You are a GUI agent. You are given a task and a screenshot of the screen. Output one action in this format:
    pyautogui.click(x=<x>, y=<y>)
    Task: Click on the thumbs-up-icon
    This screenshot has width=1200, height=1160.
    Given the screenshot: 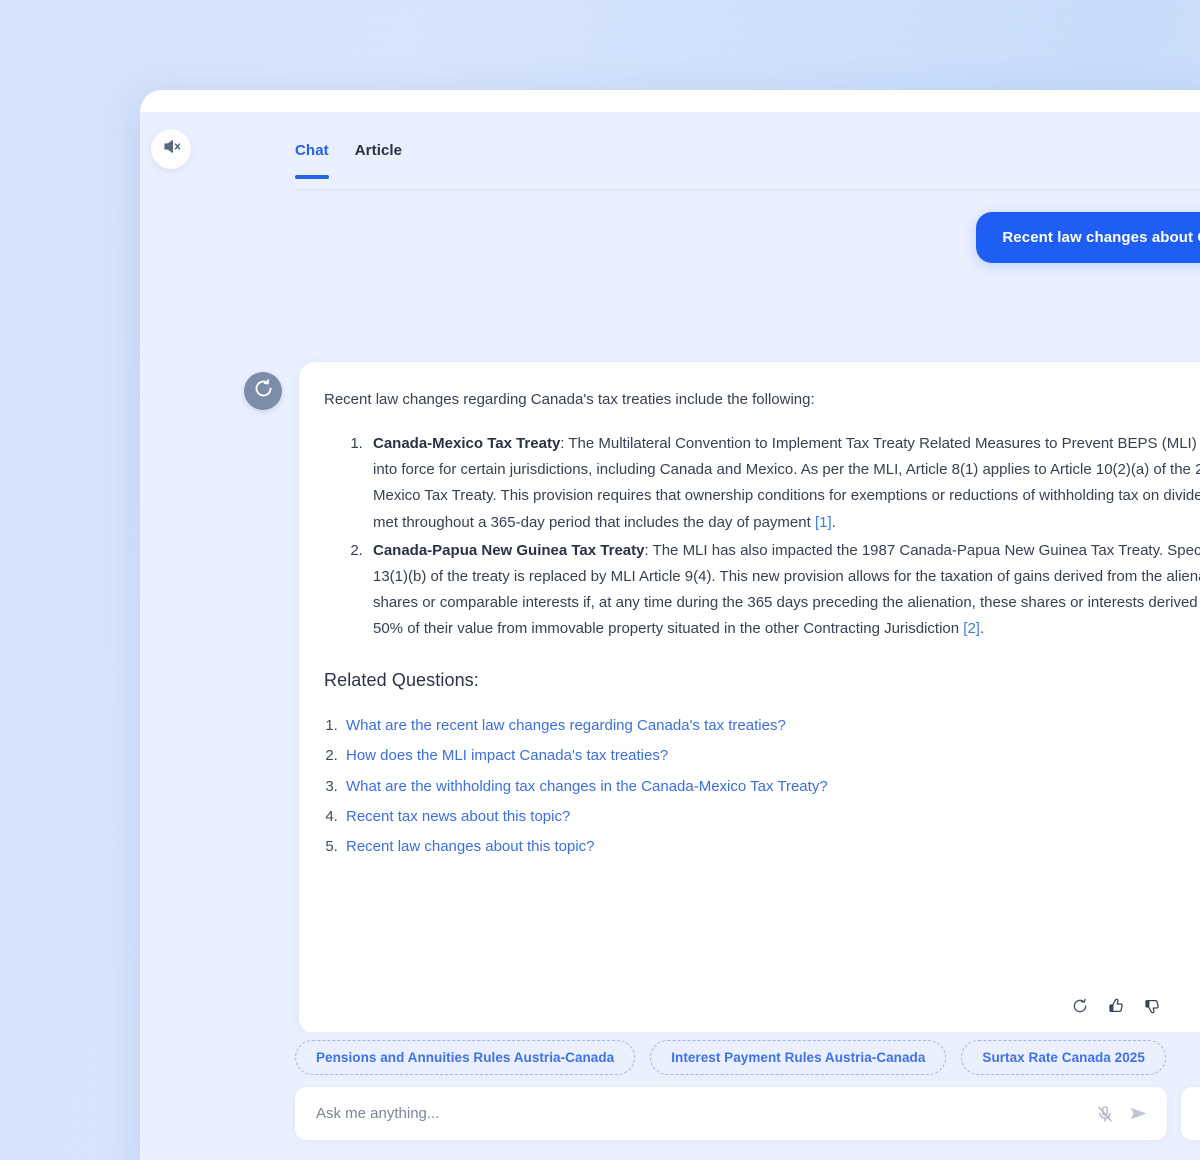 What is the action you would take?
    pyautogui.click(x=1116, y=1006)
    